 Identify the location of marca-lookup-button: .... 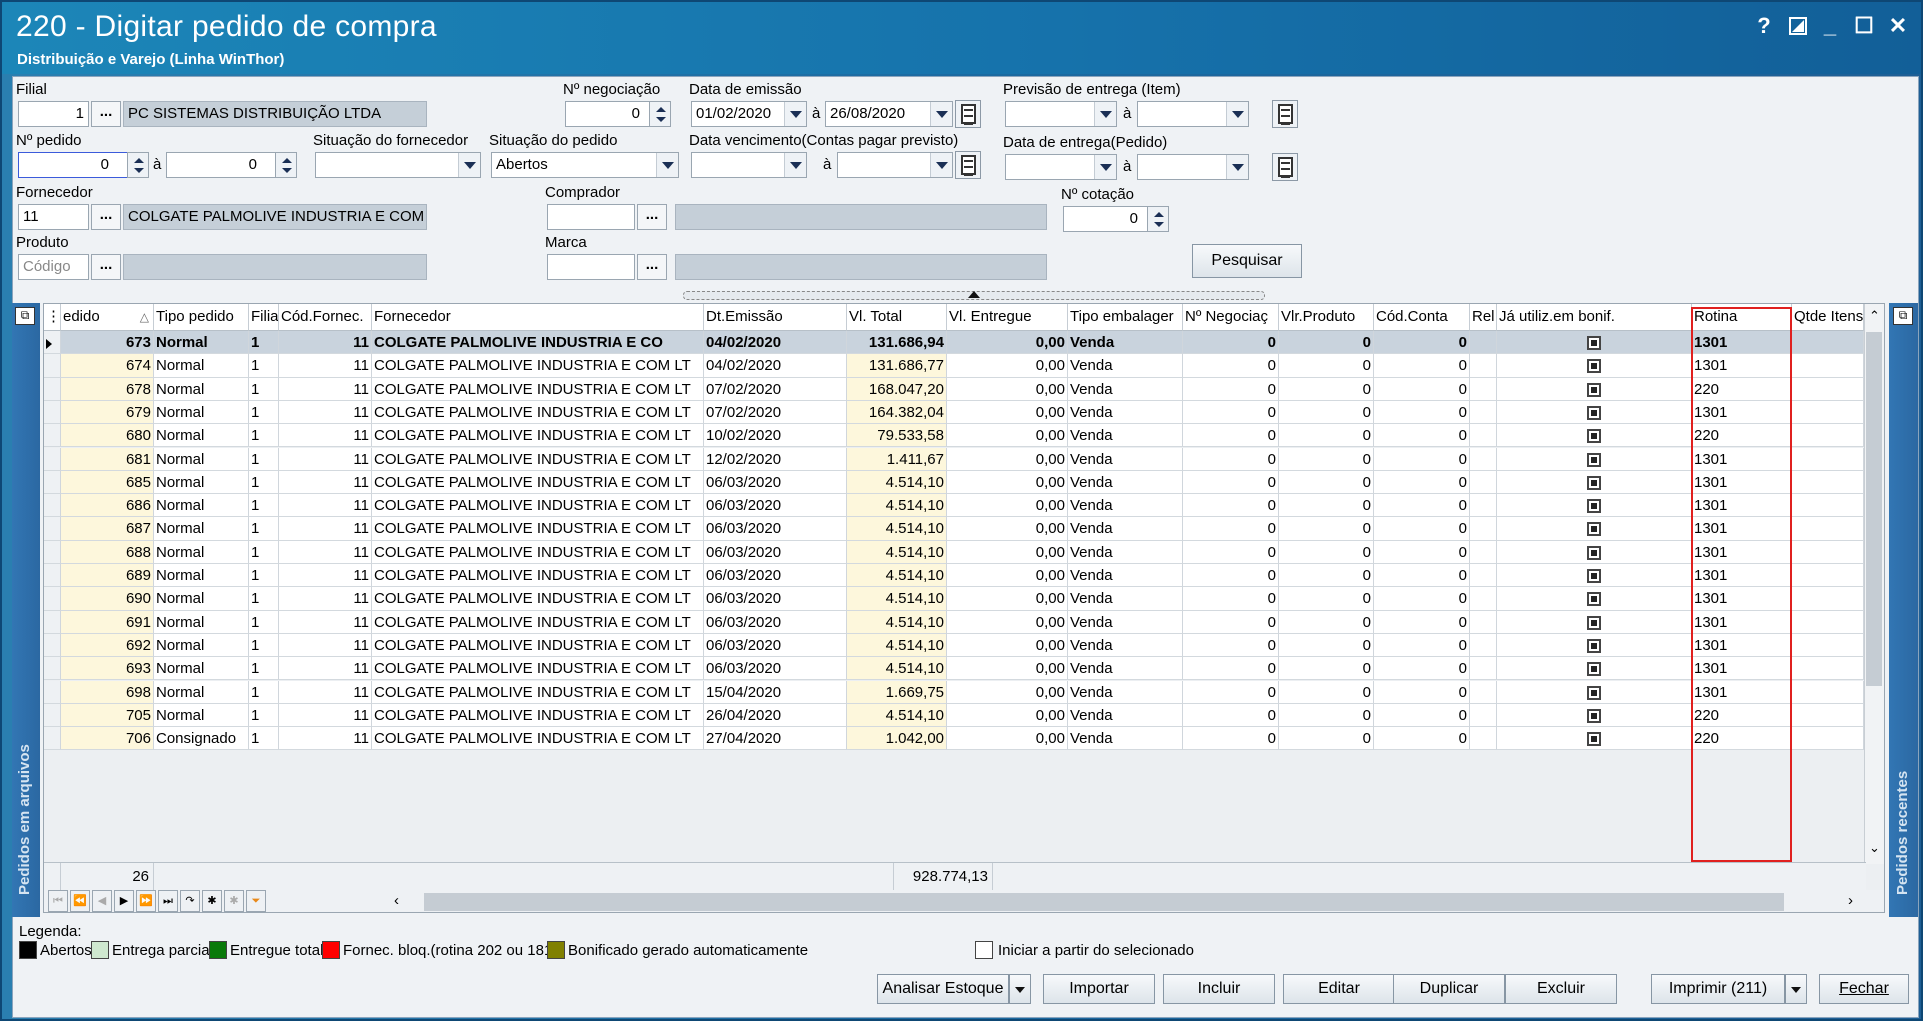
(652, 267).